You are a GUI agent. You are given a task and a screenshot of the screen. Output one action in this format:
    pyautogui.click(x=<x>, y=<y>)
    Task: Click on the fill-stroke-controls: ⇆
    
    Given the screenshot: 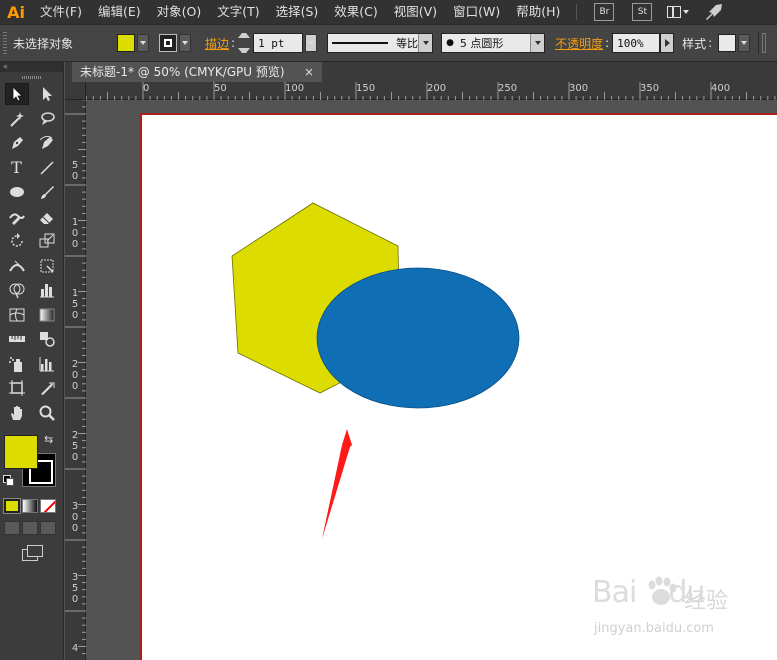 What is the action you would take?
    pyautogui.click(x=31, y=463)
    